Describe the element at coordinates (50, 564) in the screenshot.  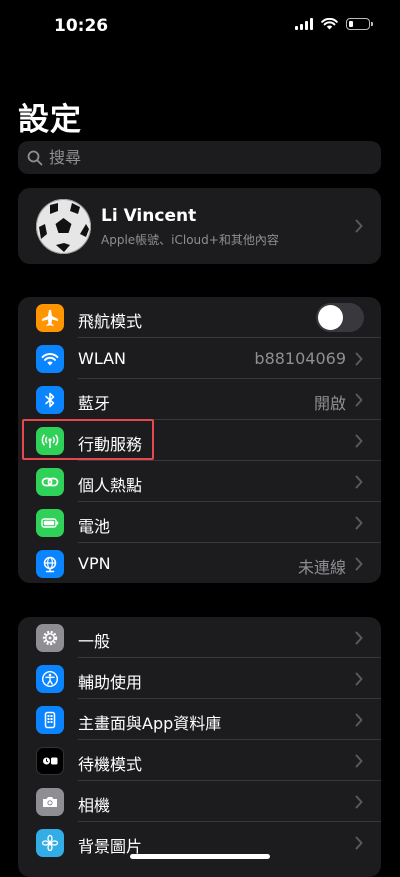
I see `globe-icon` at that location.